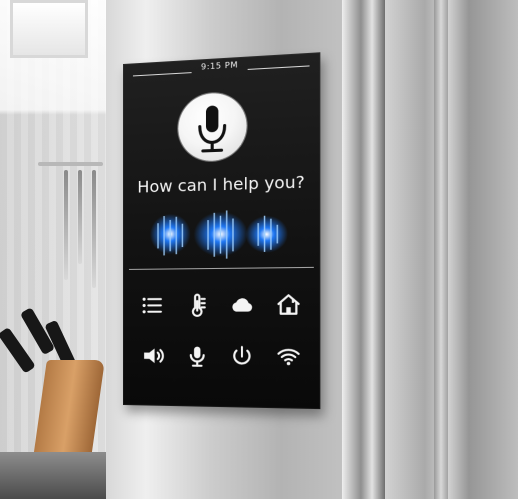 The width and height of the screenshot is (518, 499). I want to click on home-button, so click(288, 304).